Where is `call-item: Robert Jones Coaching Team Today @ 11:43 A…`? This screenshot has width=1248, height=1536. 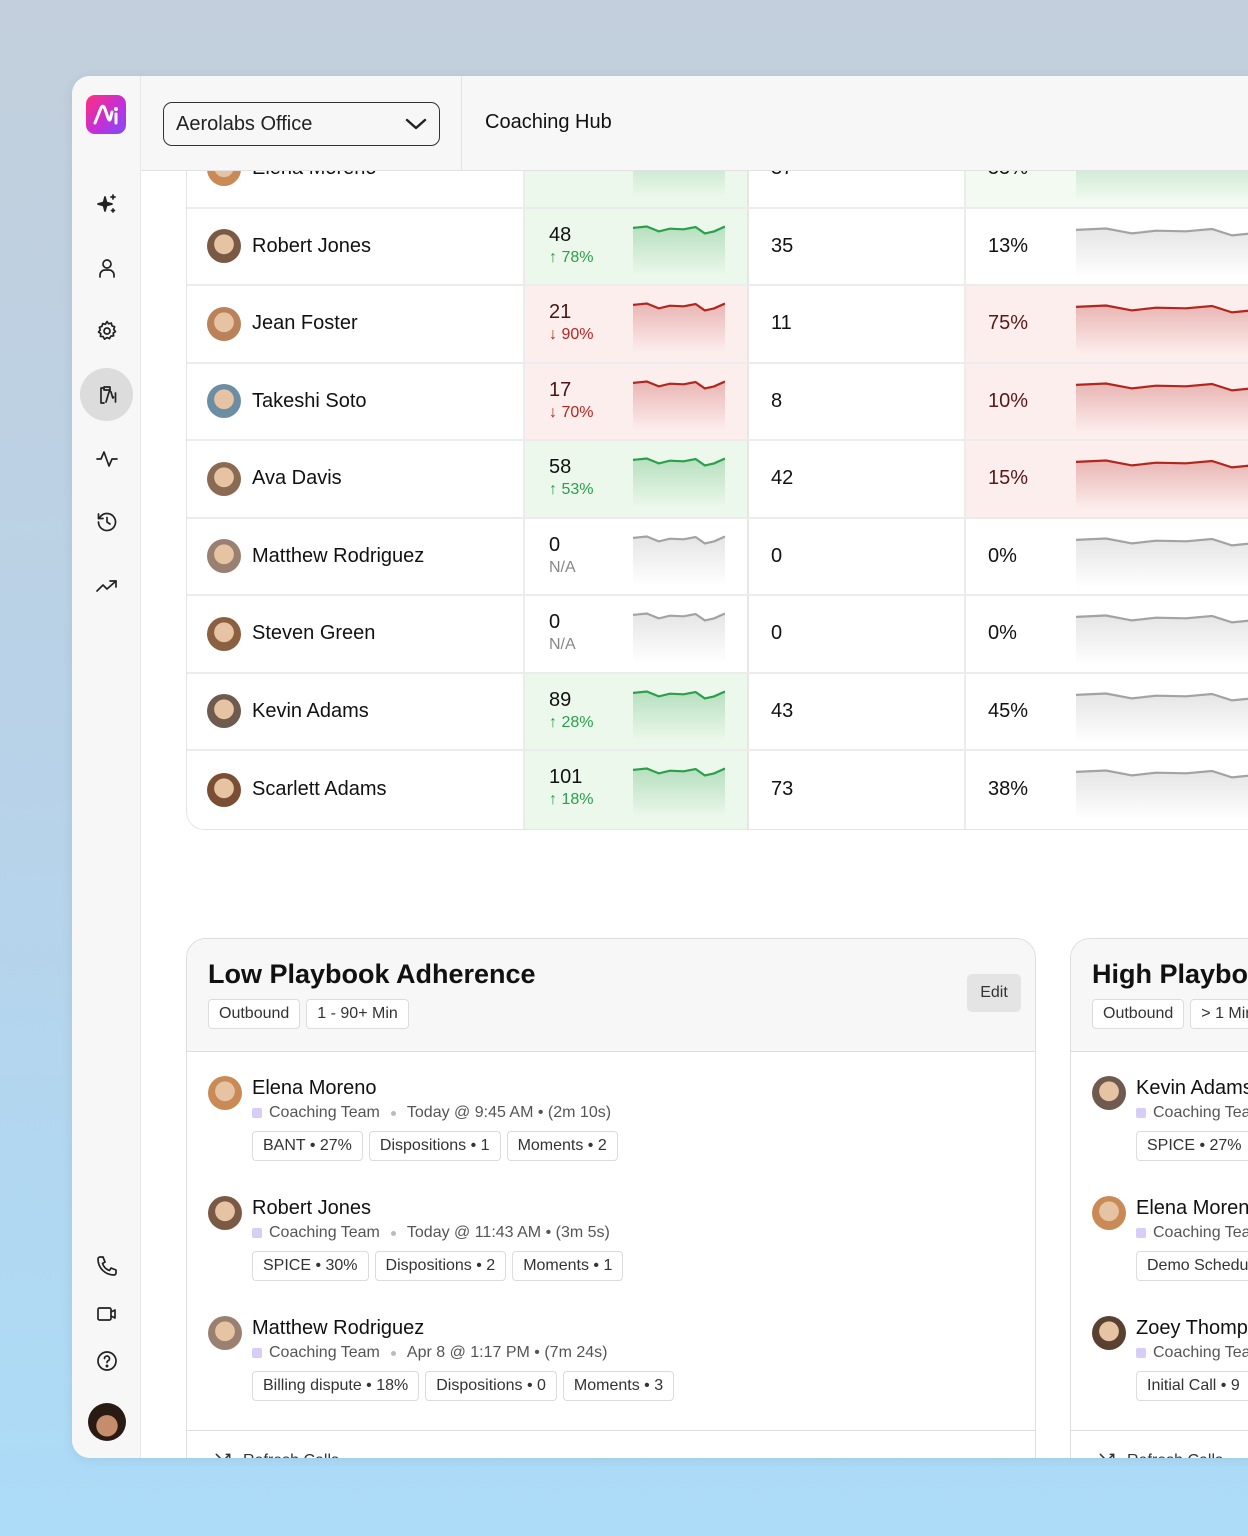
call-item: Robert Jones Coaching Team Today @ 11:43 A… is located at coordinates (621, 1254).